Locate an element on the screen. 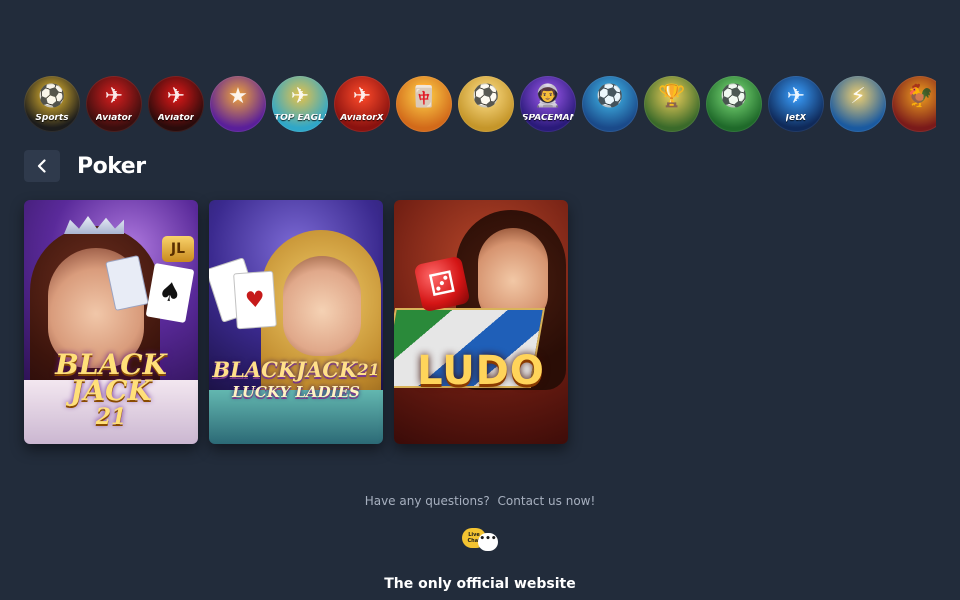 The image size is (960, 600). champions-league-icon: ⚽ is located at coordinates (486, 96).